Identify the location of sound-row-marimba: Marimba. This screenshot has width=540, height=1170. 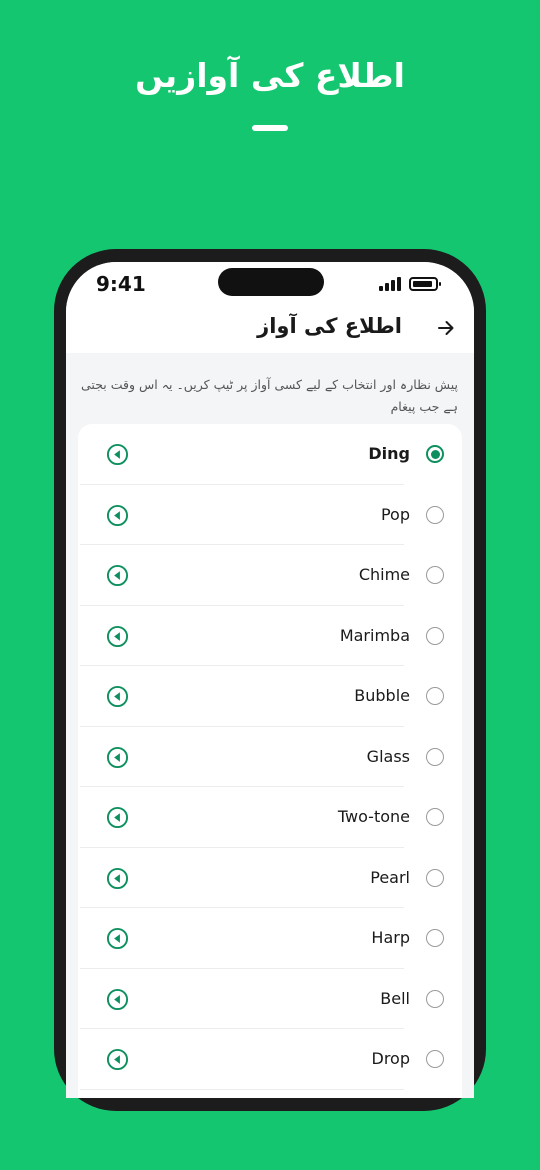
(270, 636).